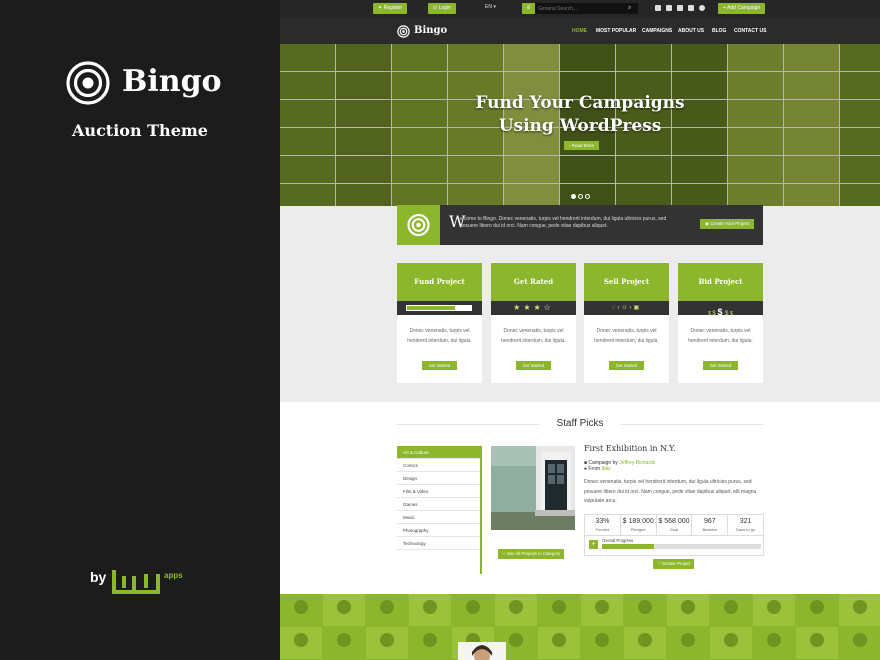 Image resolution: width=880 pixels, height=660 pixels. Describe the element at coordinates (593, 544) in the screenshot. I see `plus-icon: +` at that location.